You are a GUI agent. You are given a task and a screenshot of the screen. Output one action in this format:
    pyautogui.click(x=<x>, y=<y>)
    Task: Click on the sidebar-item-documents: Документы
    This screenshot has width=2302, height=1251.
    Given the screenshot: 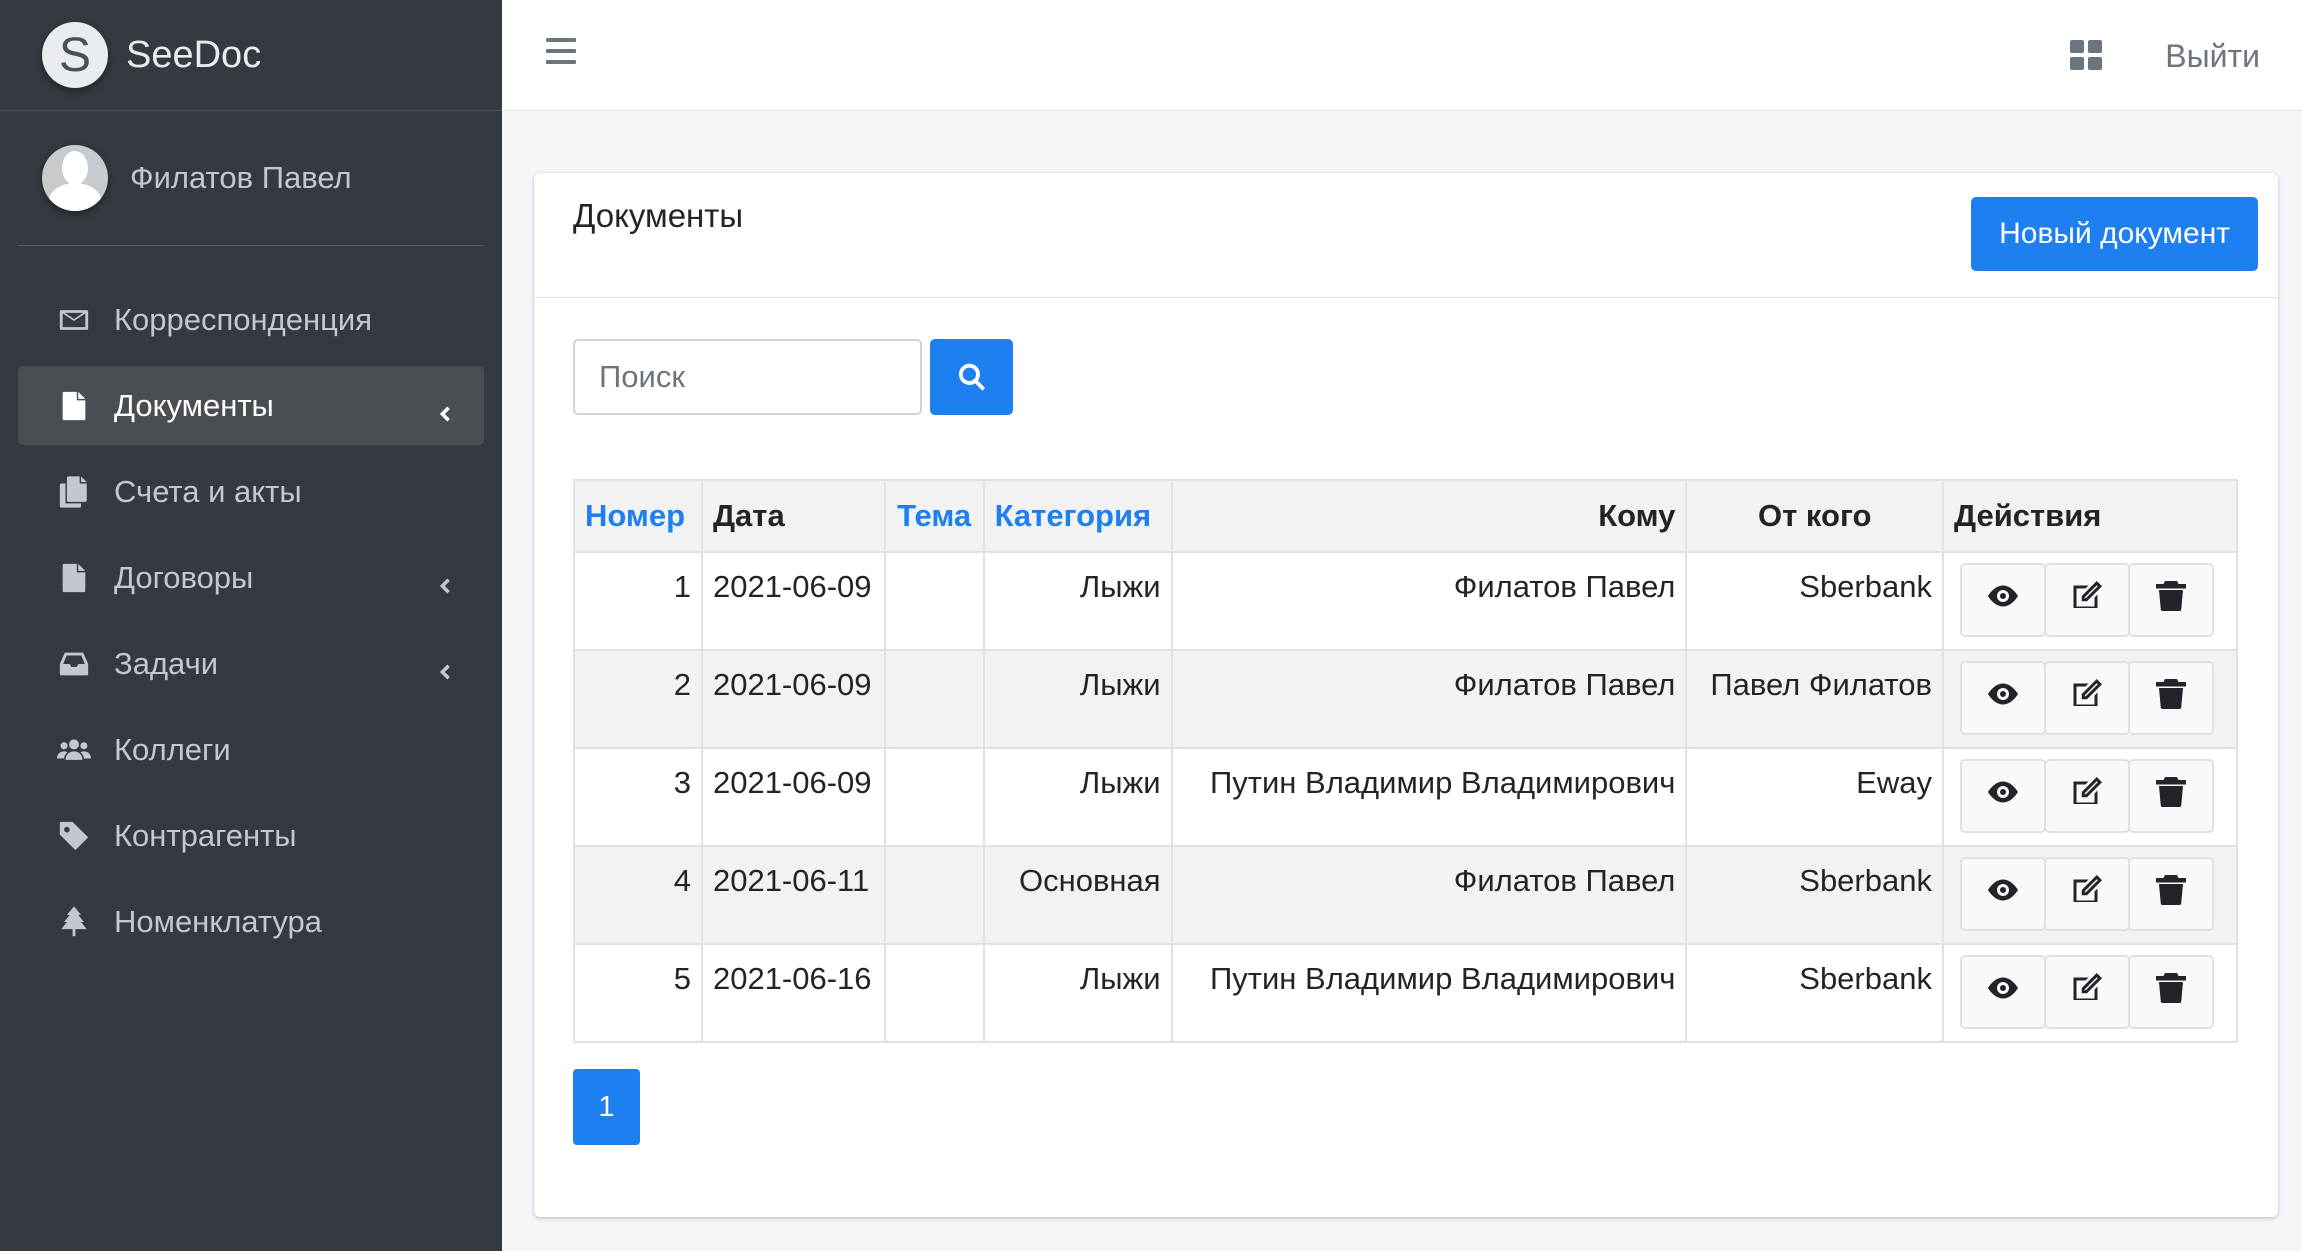 What is the action you would take?
    pyautogui.click(x=251, y=405)
    